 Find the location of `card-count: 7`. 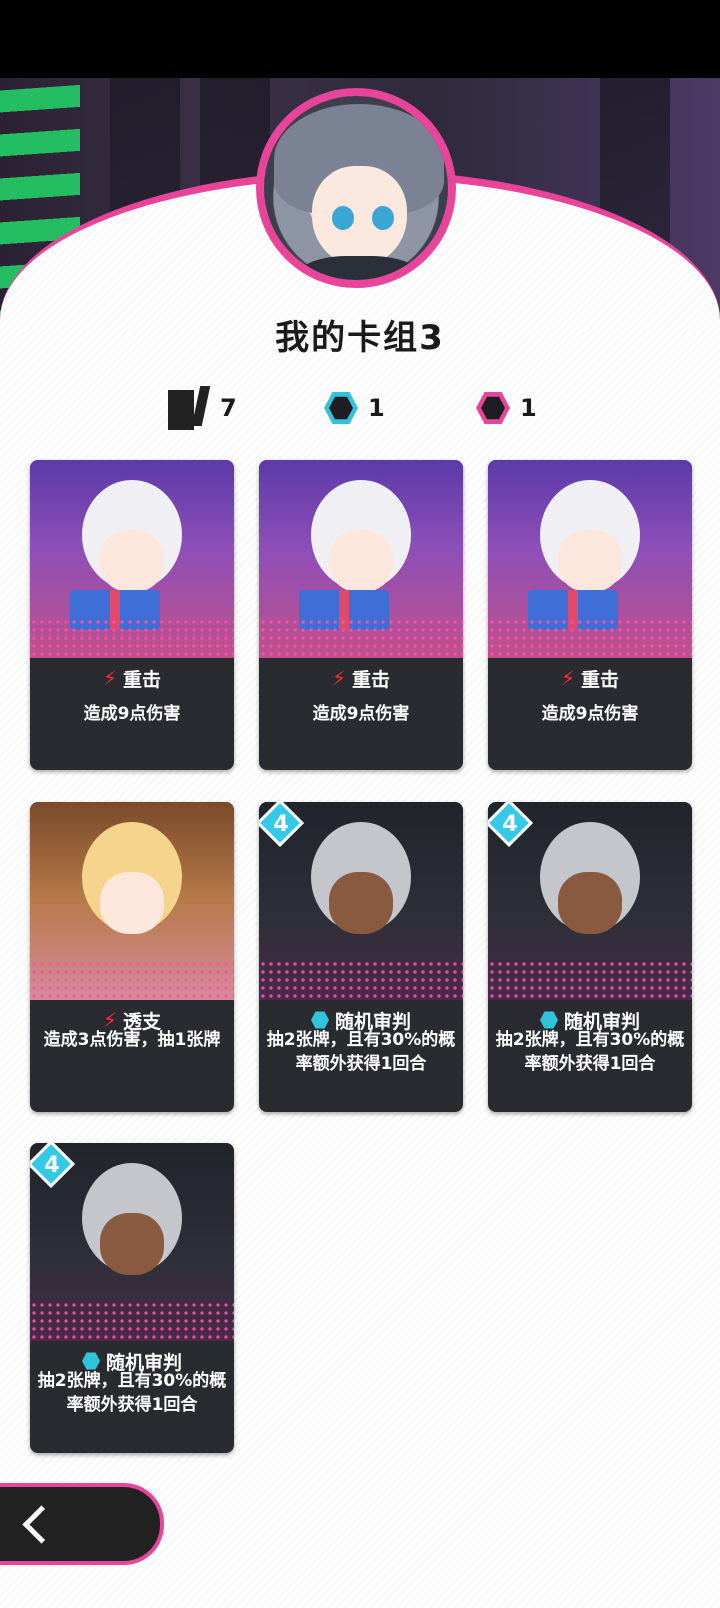

card-count: 7 is located at coordinates (228, 408).